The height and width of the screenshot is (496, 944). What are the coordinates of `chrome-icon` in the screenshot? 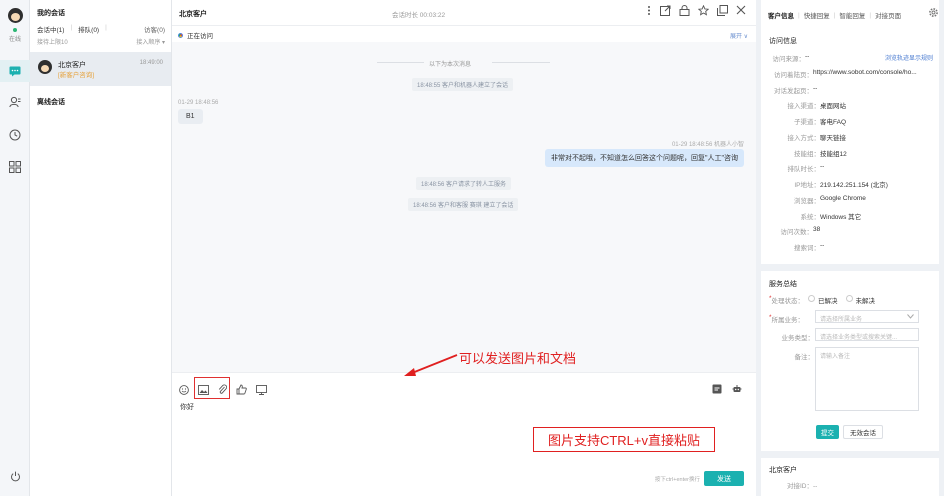 It's located at (180, 35).